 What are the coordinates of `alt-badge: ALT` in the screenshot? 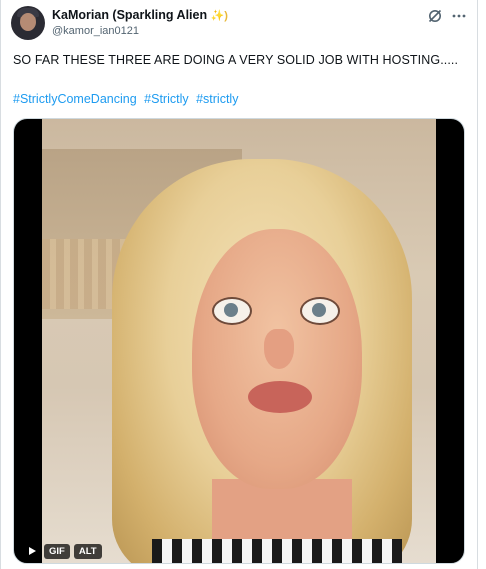 It's located at (87, 551).